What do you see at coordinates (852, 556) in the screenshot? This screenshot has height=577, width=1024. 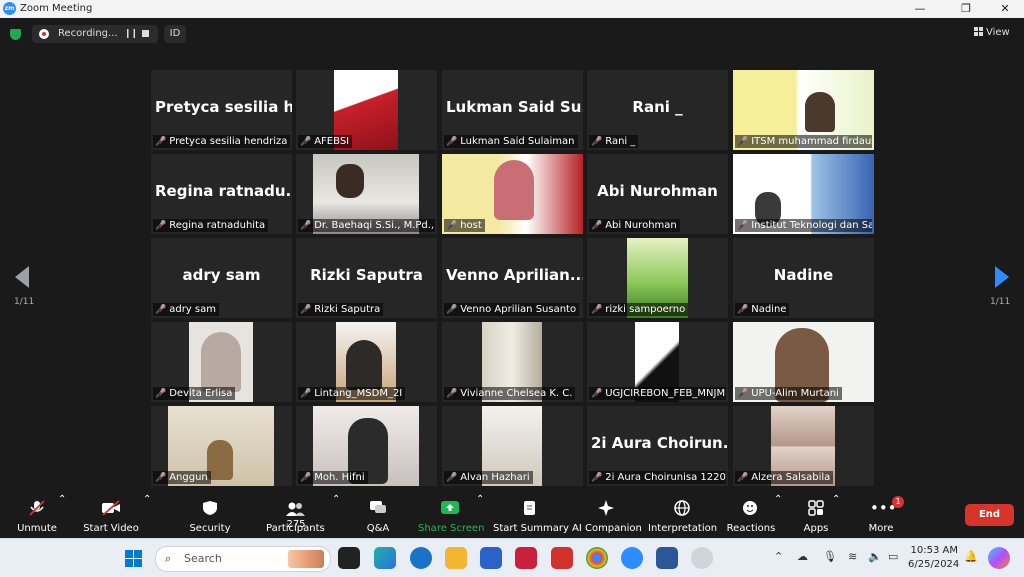 I see `wifi-icon: ≋` at bounding box center [852, 556].